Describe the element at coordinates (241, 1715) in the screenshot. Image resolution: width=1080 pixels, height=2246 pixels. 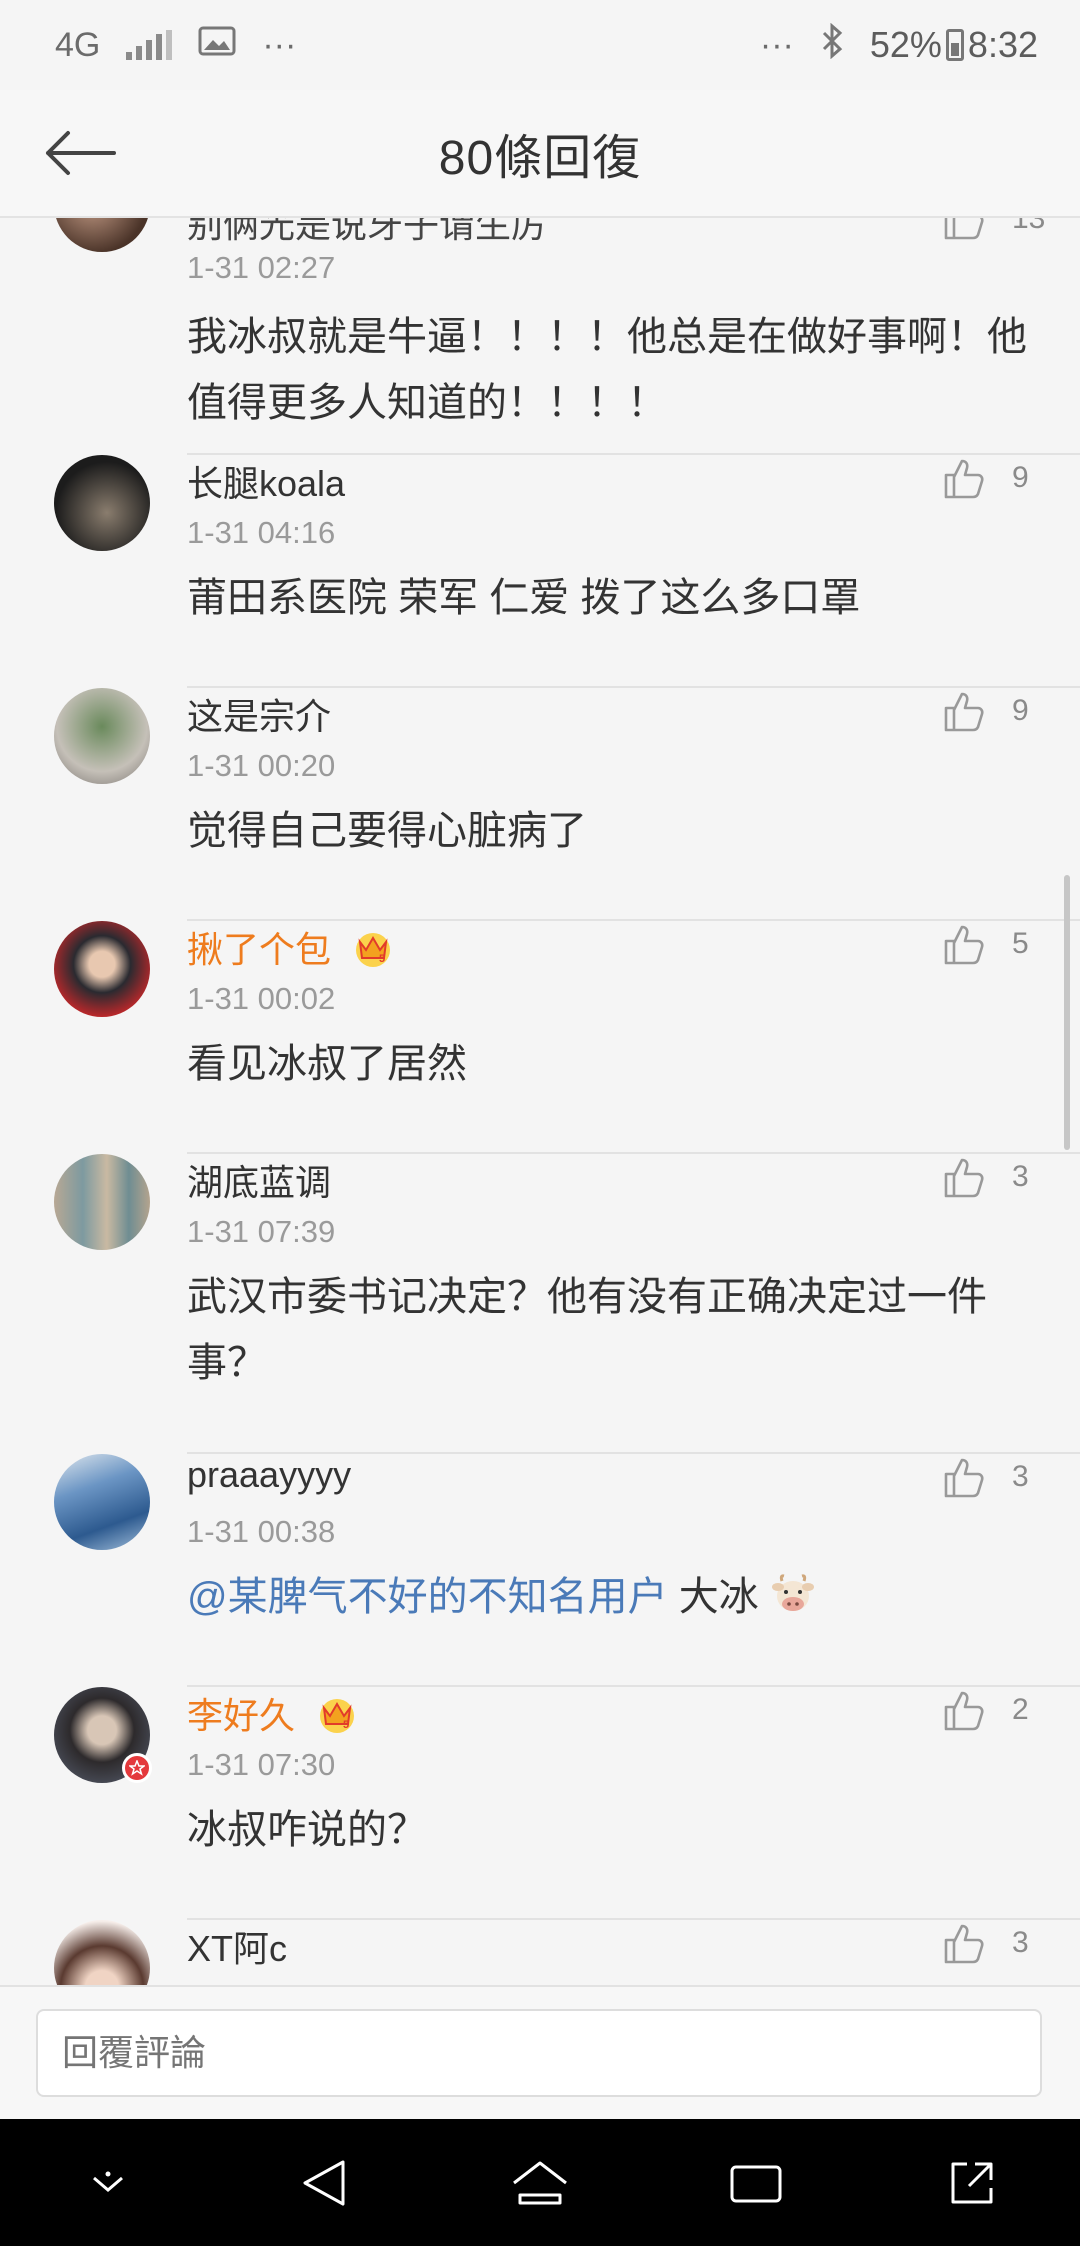
I see `author-name: 李好久` at that location.